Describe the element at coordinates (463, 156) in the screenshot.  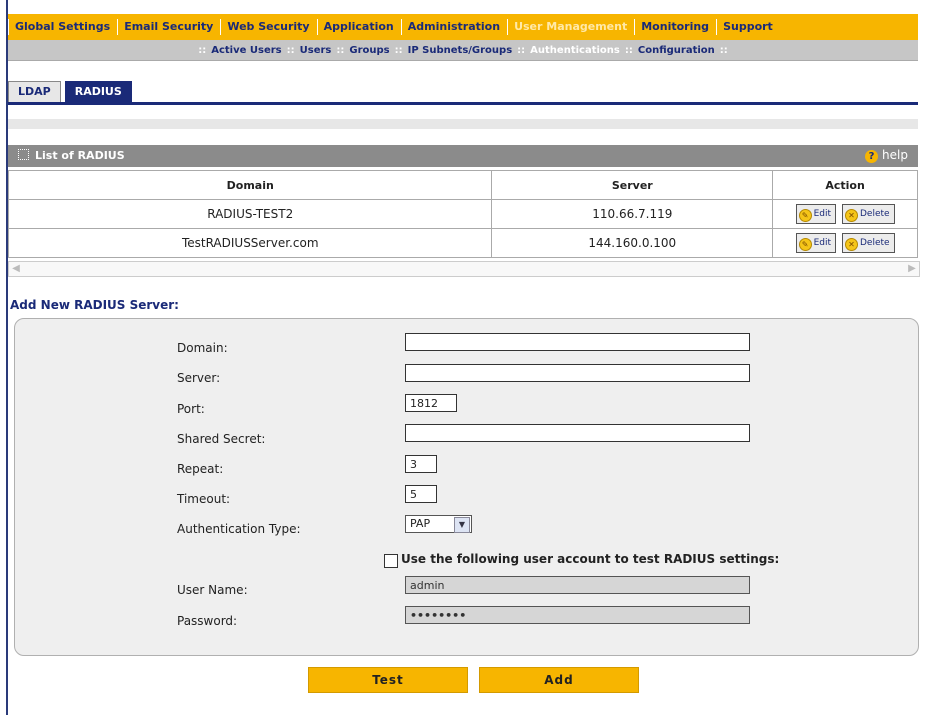
I see `radius-list-header: List of RADIUS ? help` at that location.